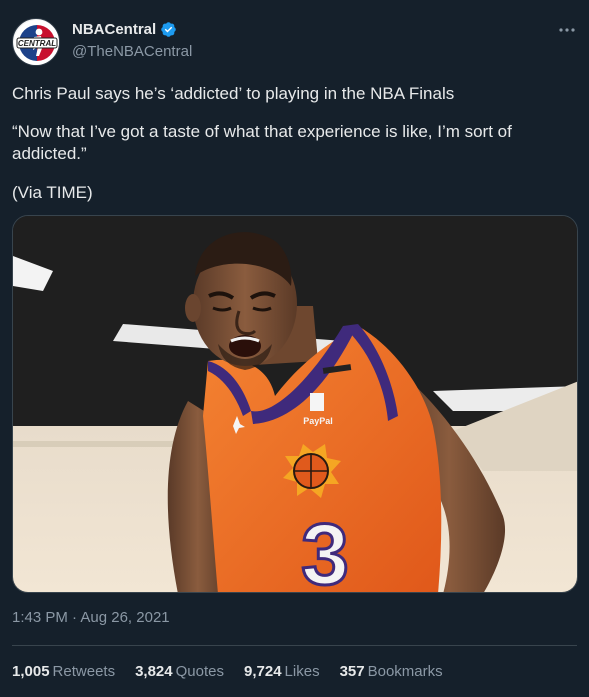 The height and width of the screenshot is (697, 589). What do you see at coordinates (114, 29) in the screenshot?
I see `display-name: NBACentral` at bounding box center [114, 29].